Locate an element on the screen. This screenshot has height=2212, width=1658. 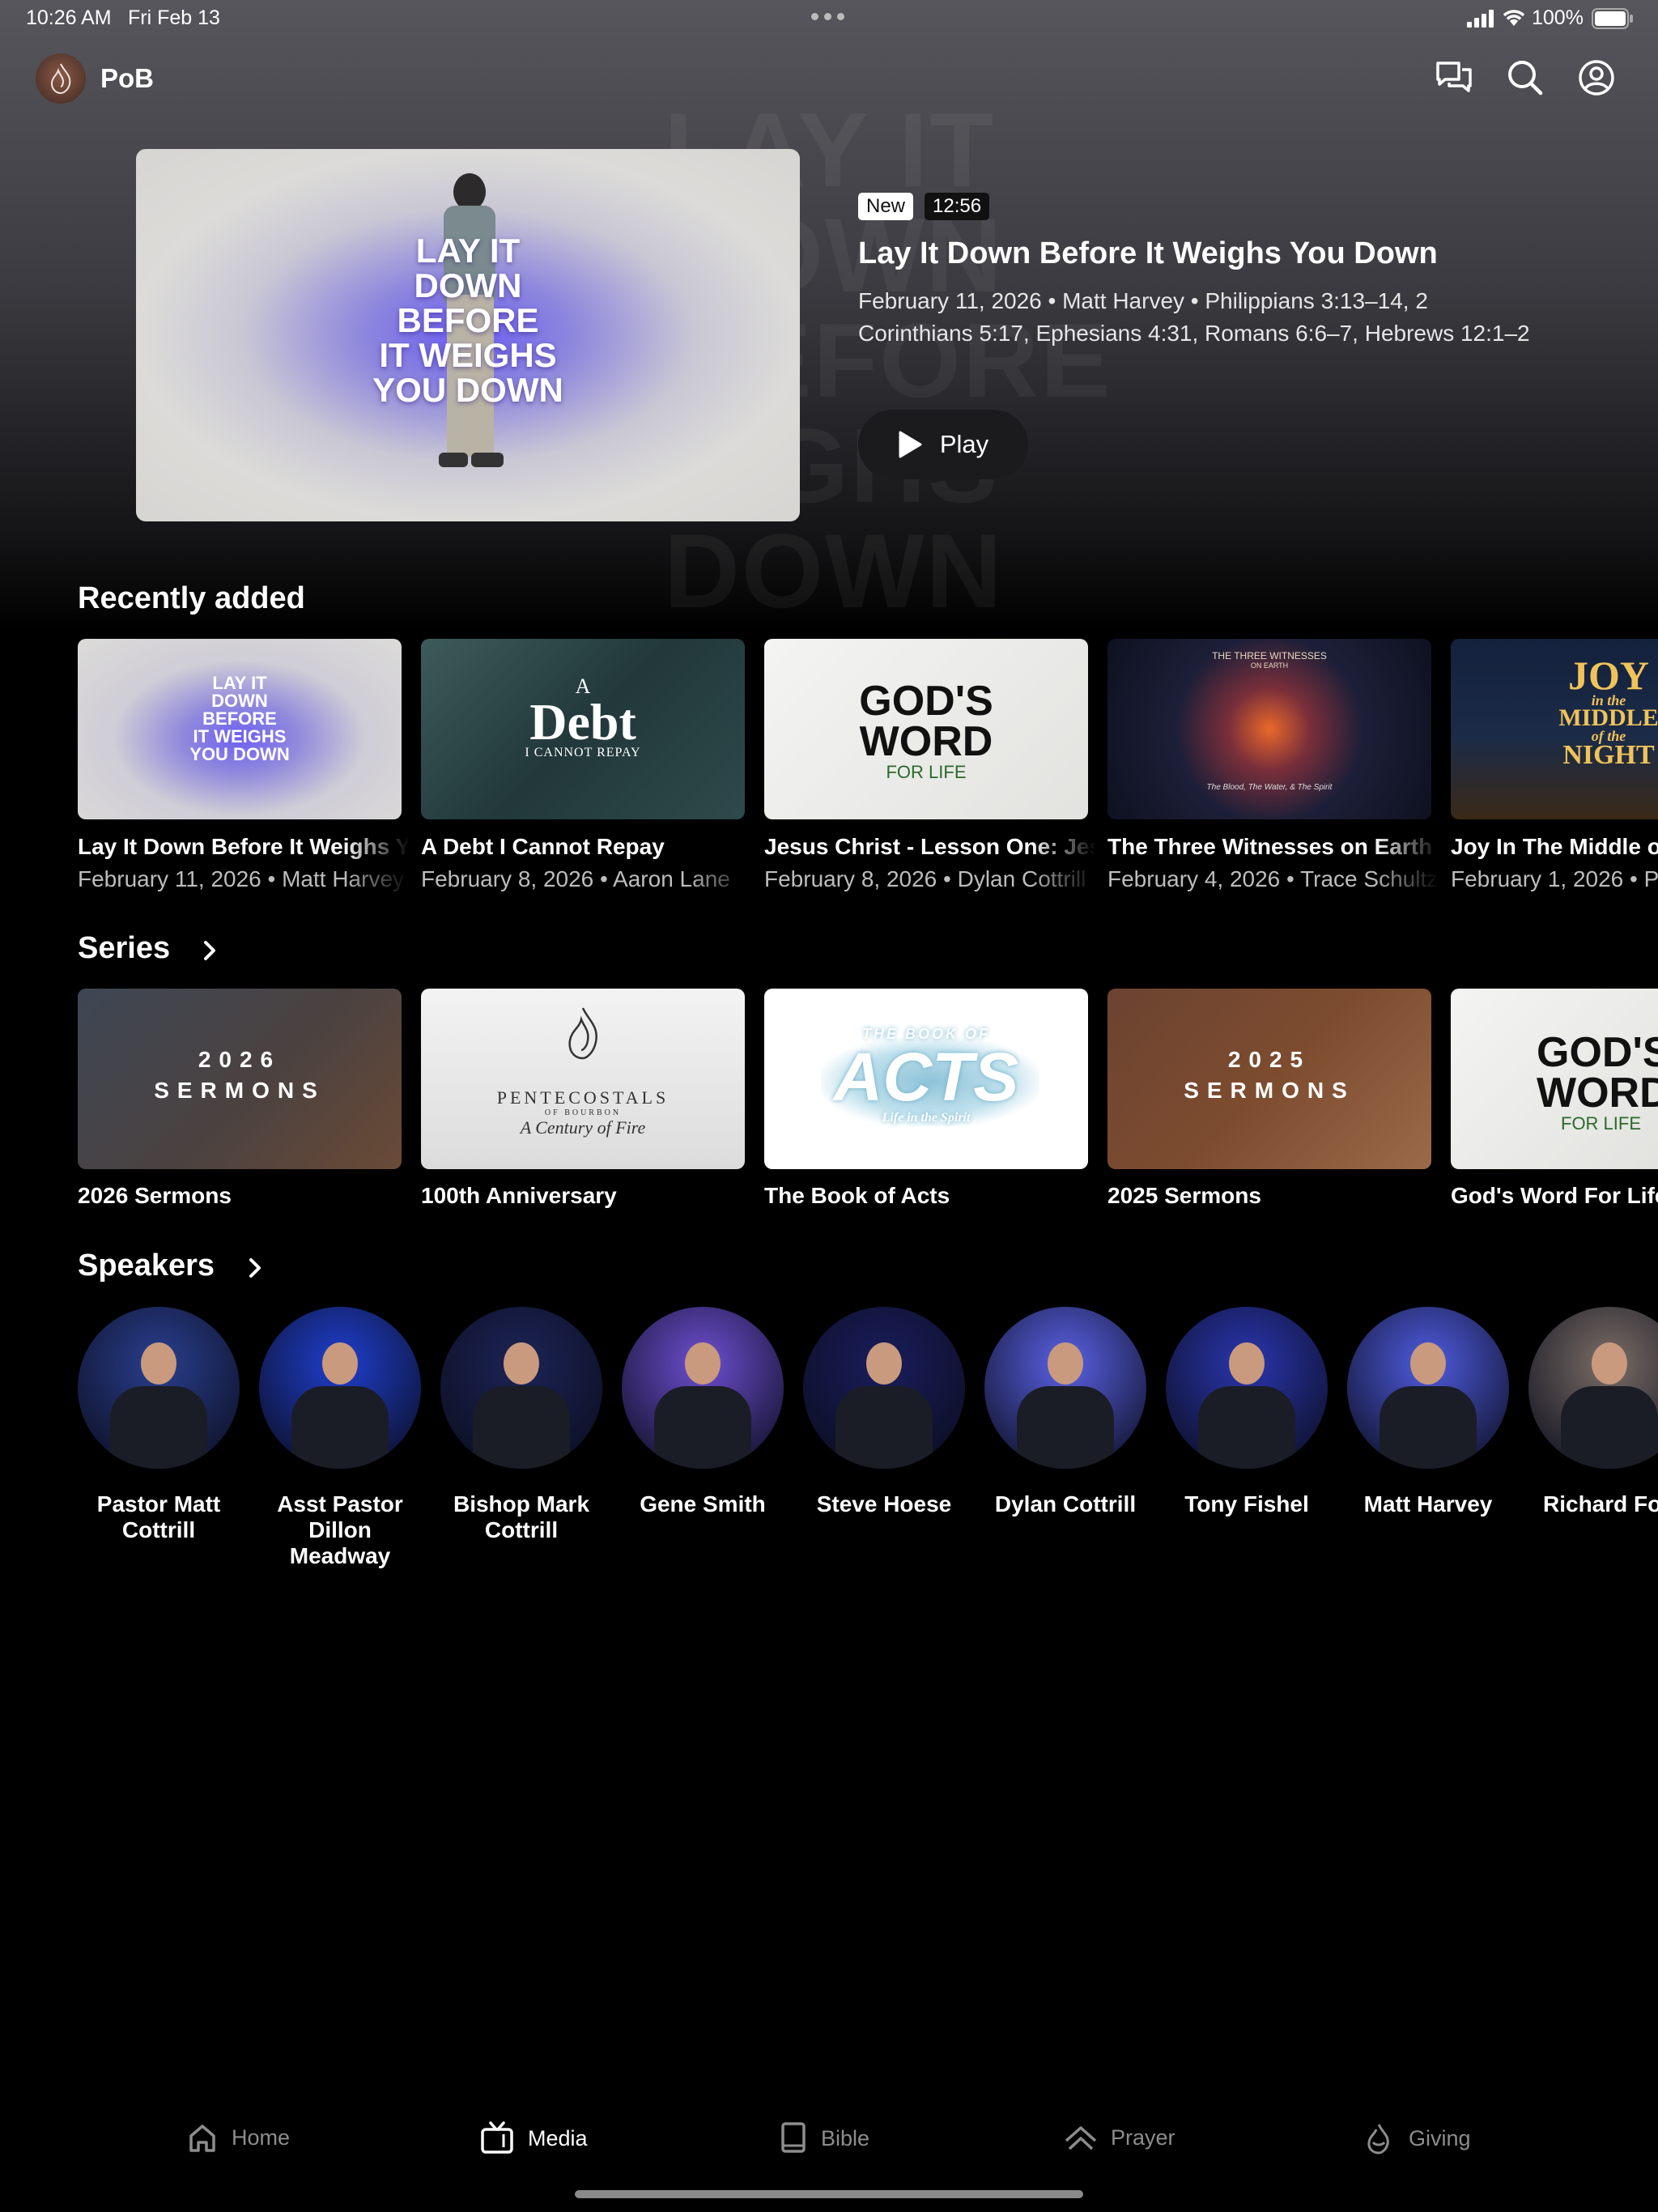
play-icon is located at coordinates (910, 445).